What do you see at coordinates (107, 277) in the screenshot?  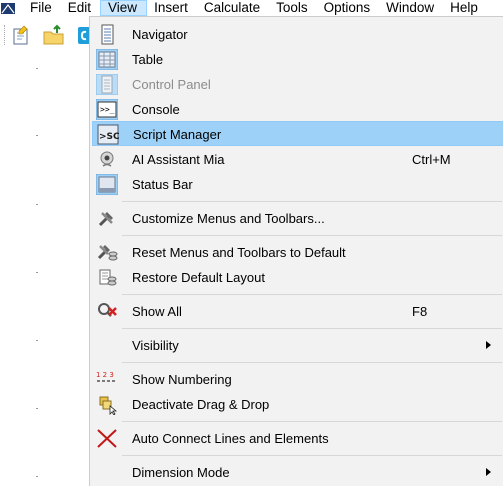 I see `restore-layout-icon` at bounding box center [107, 277].